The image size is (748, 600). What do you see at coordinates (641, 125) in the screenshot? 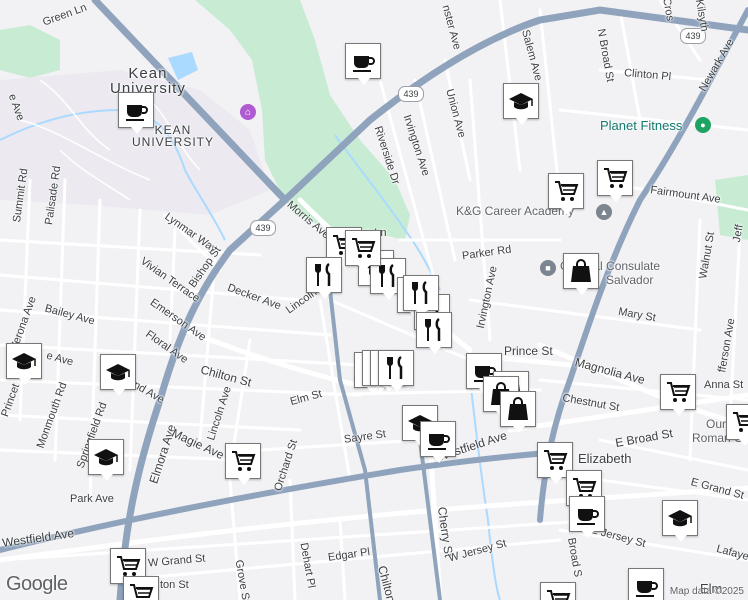
I see `place-label-planet-fitness: Planet Fitness` at bounding box center [641, 125].